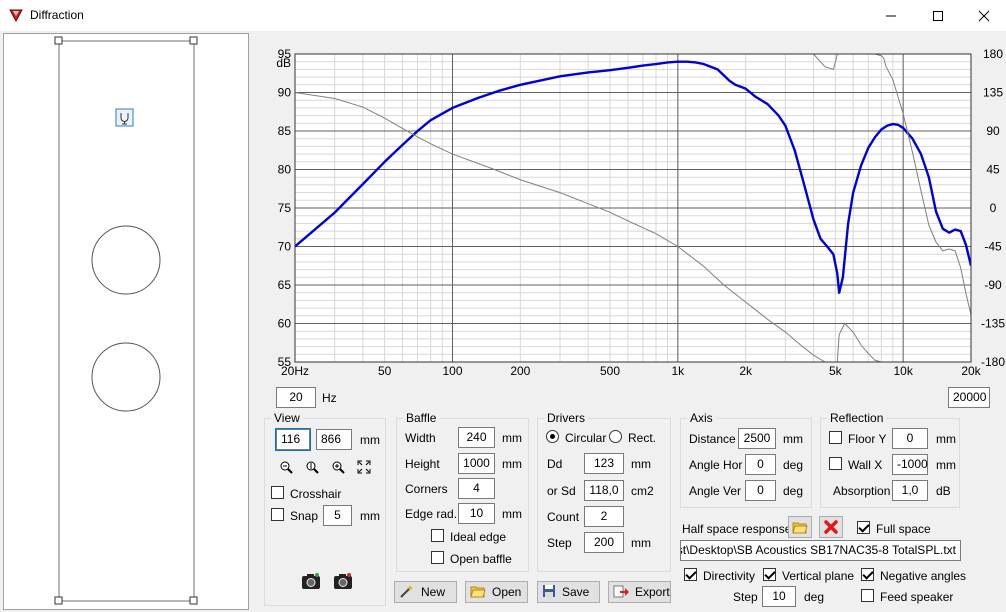  Describe the element at coordinates (800, 527) in the screenshot. I see `open-folder-icon` at that location.